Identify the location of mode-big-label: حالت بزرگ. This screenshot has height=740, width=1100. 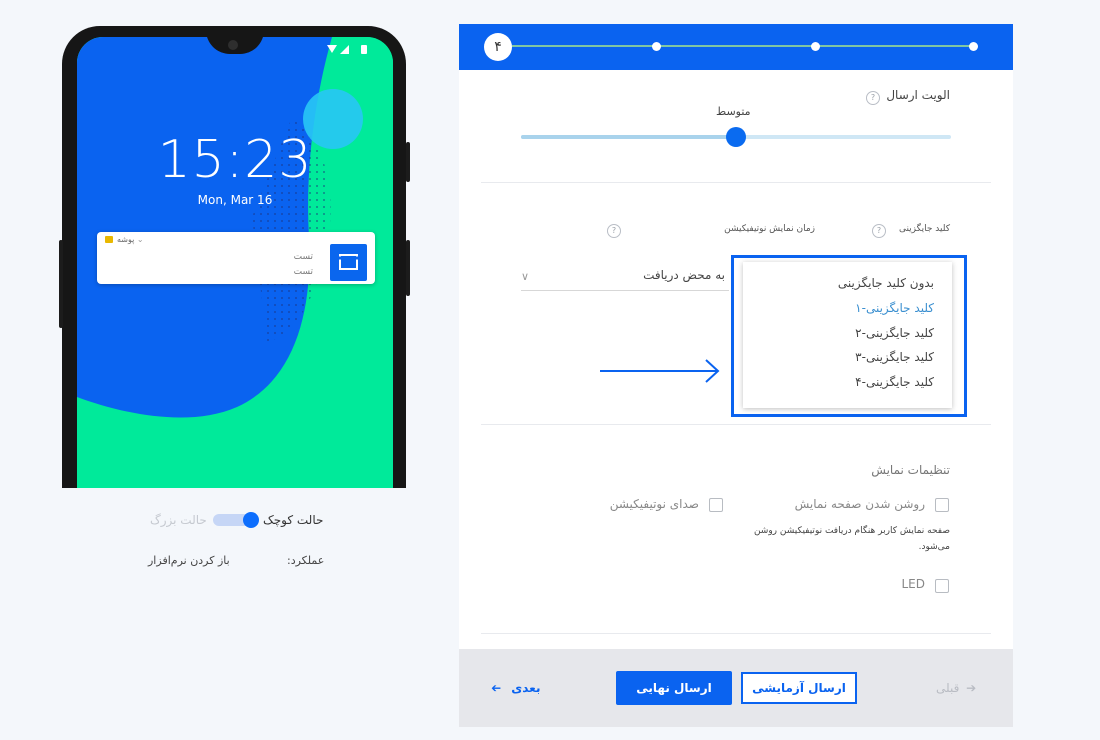
(178, 520).